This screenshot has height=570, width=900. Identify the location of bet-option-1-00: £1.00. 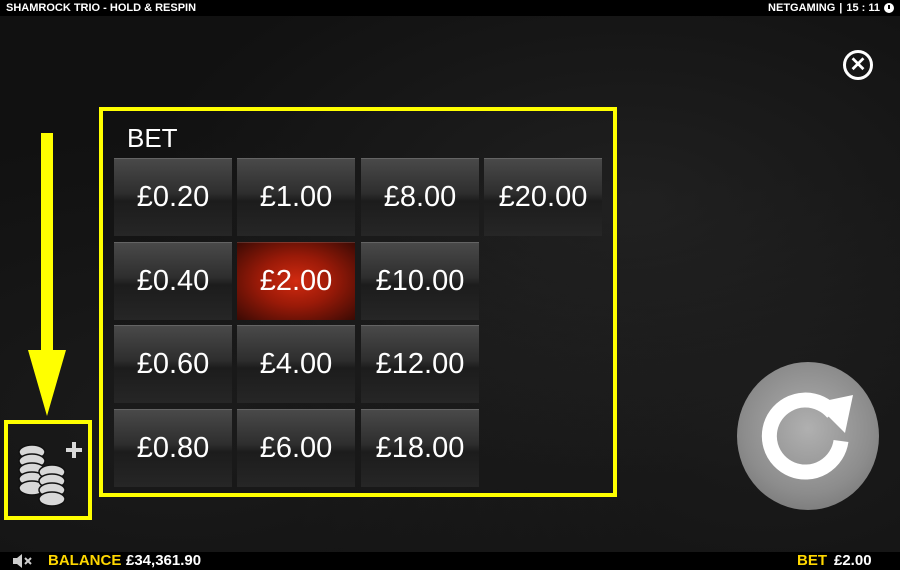
(296, 197).